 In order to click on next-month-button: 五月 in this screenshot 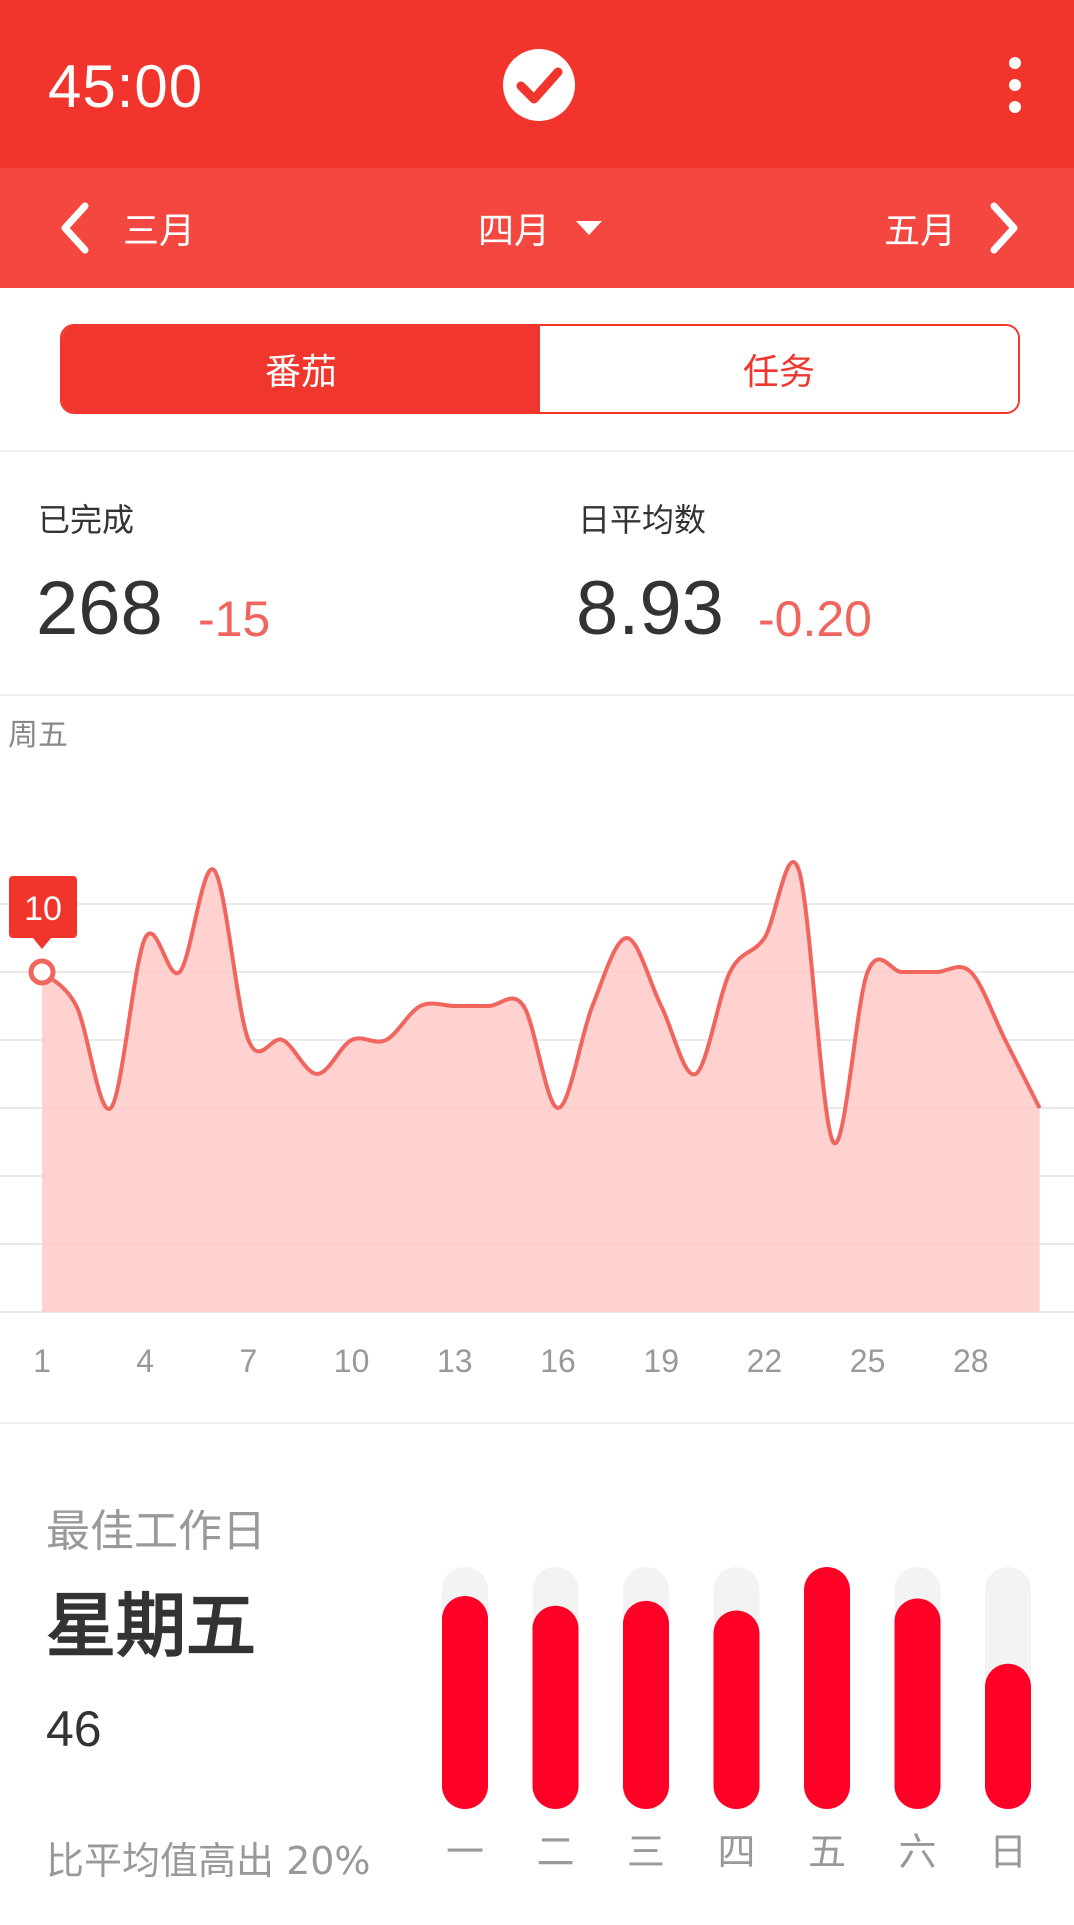, I will do `click(954, 228)`.